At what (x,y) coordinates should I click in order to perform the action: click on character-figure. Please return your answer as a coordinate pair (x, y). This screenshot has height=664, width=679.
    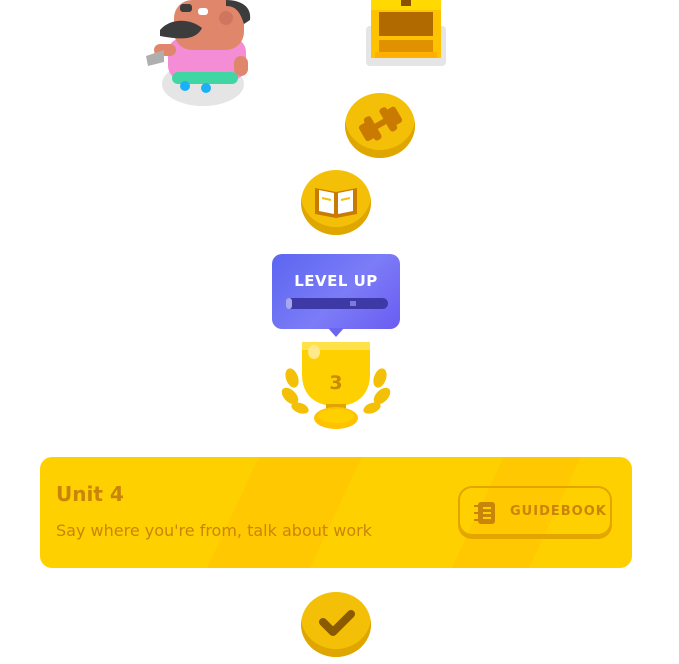
    Looking at the image, I should click on (198, 46).